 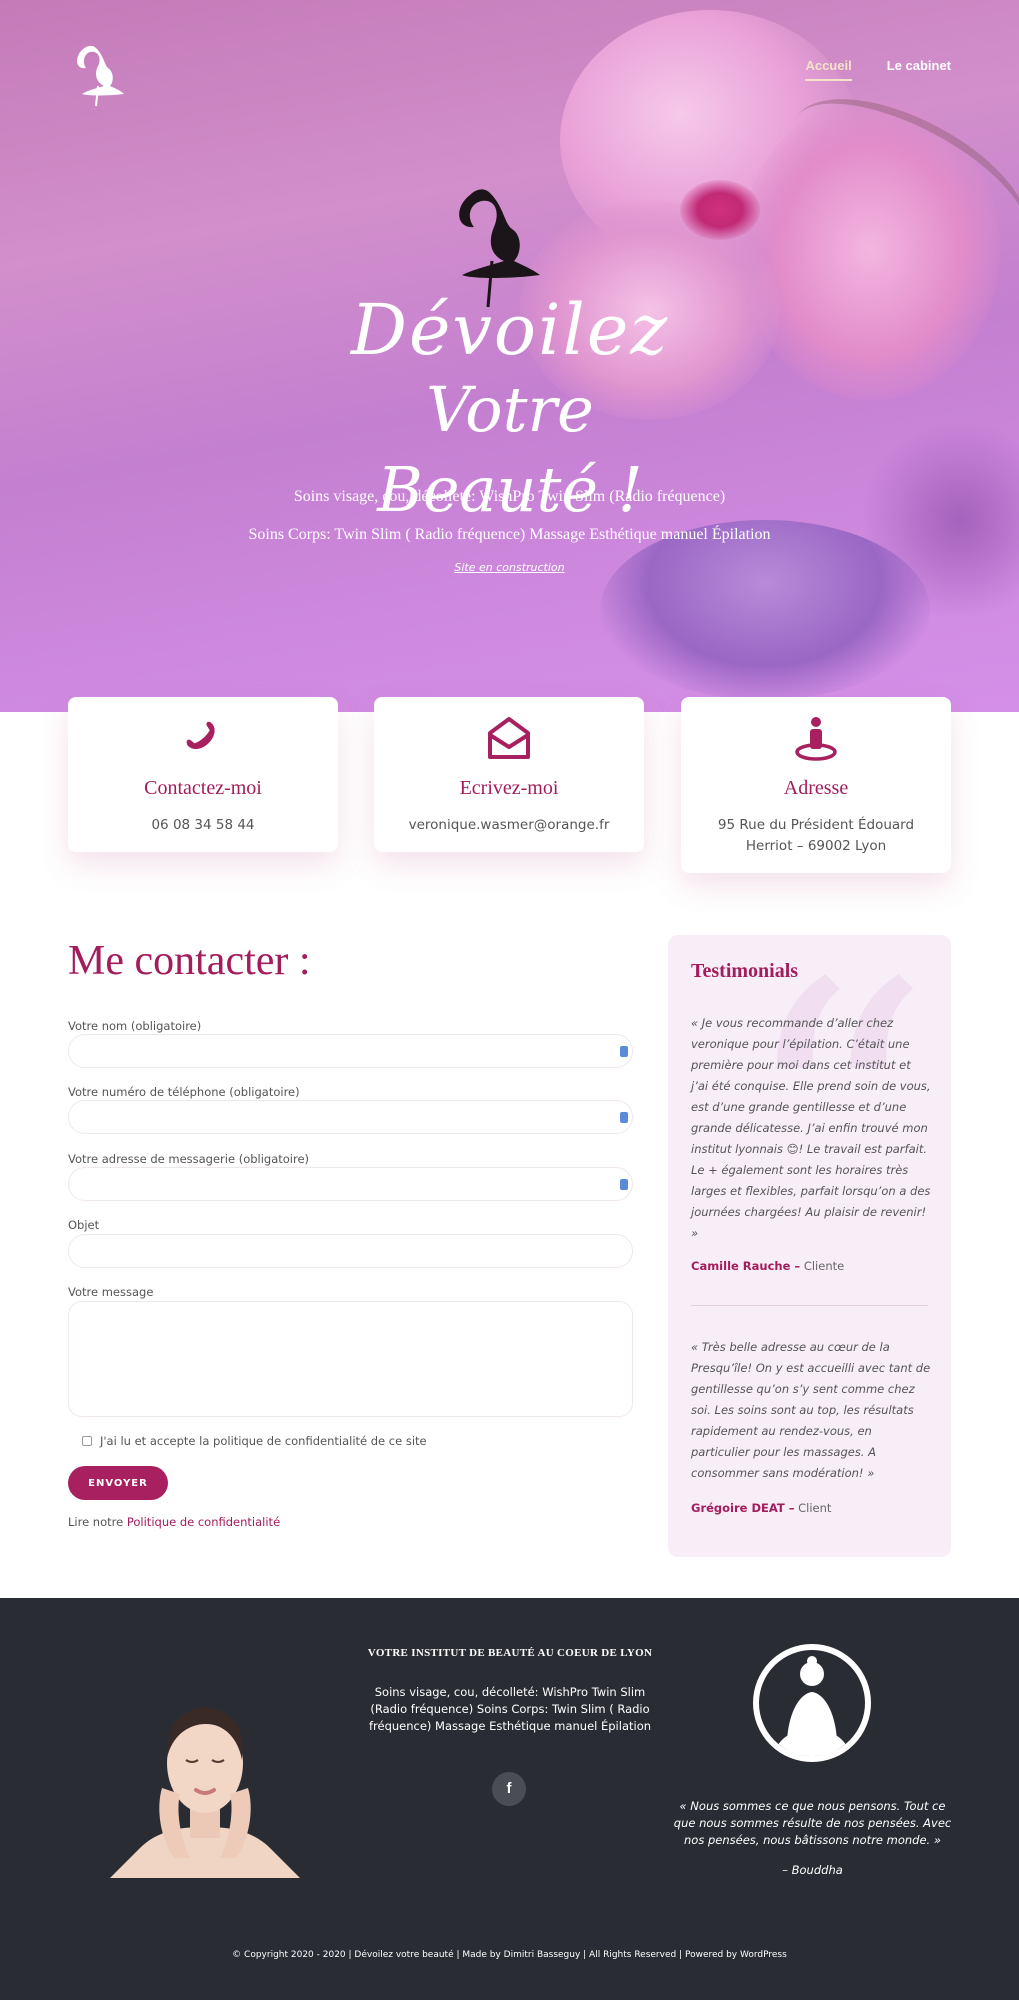 I want to click on name-label: Votre nom (obligatoire), so click(x=135, y=1026).